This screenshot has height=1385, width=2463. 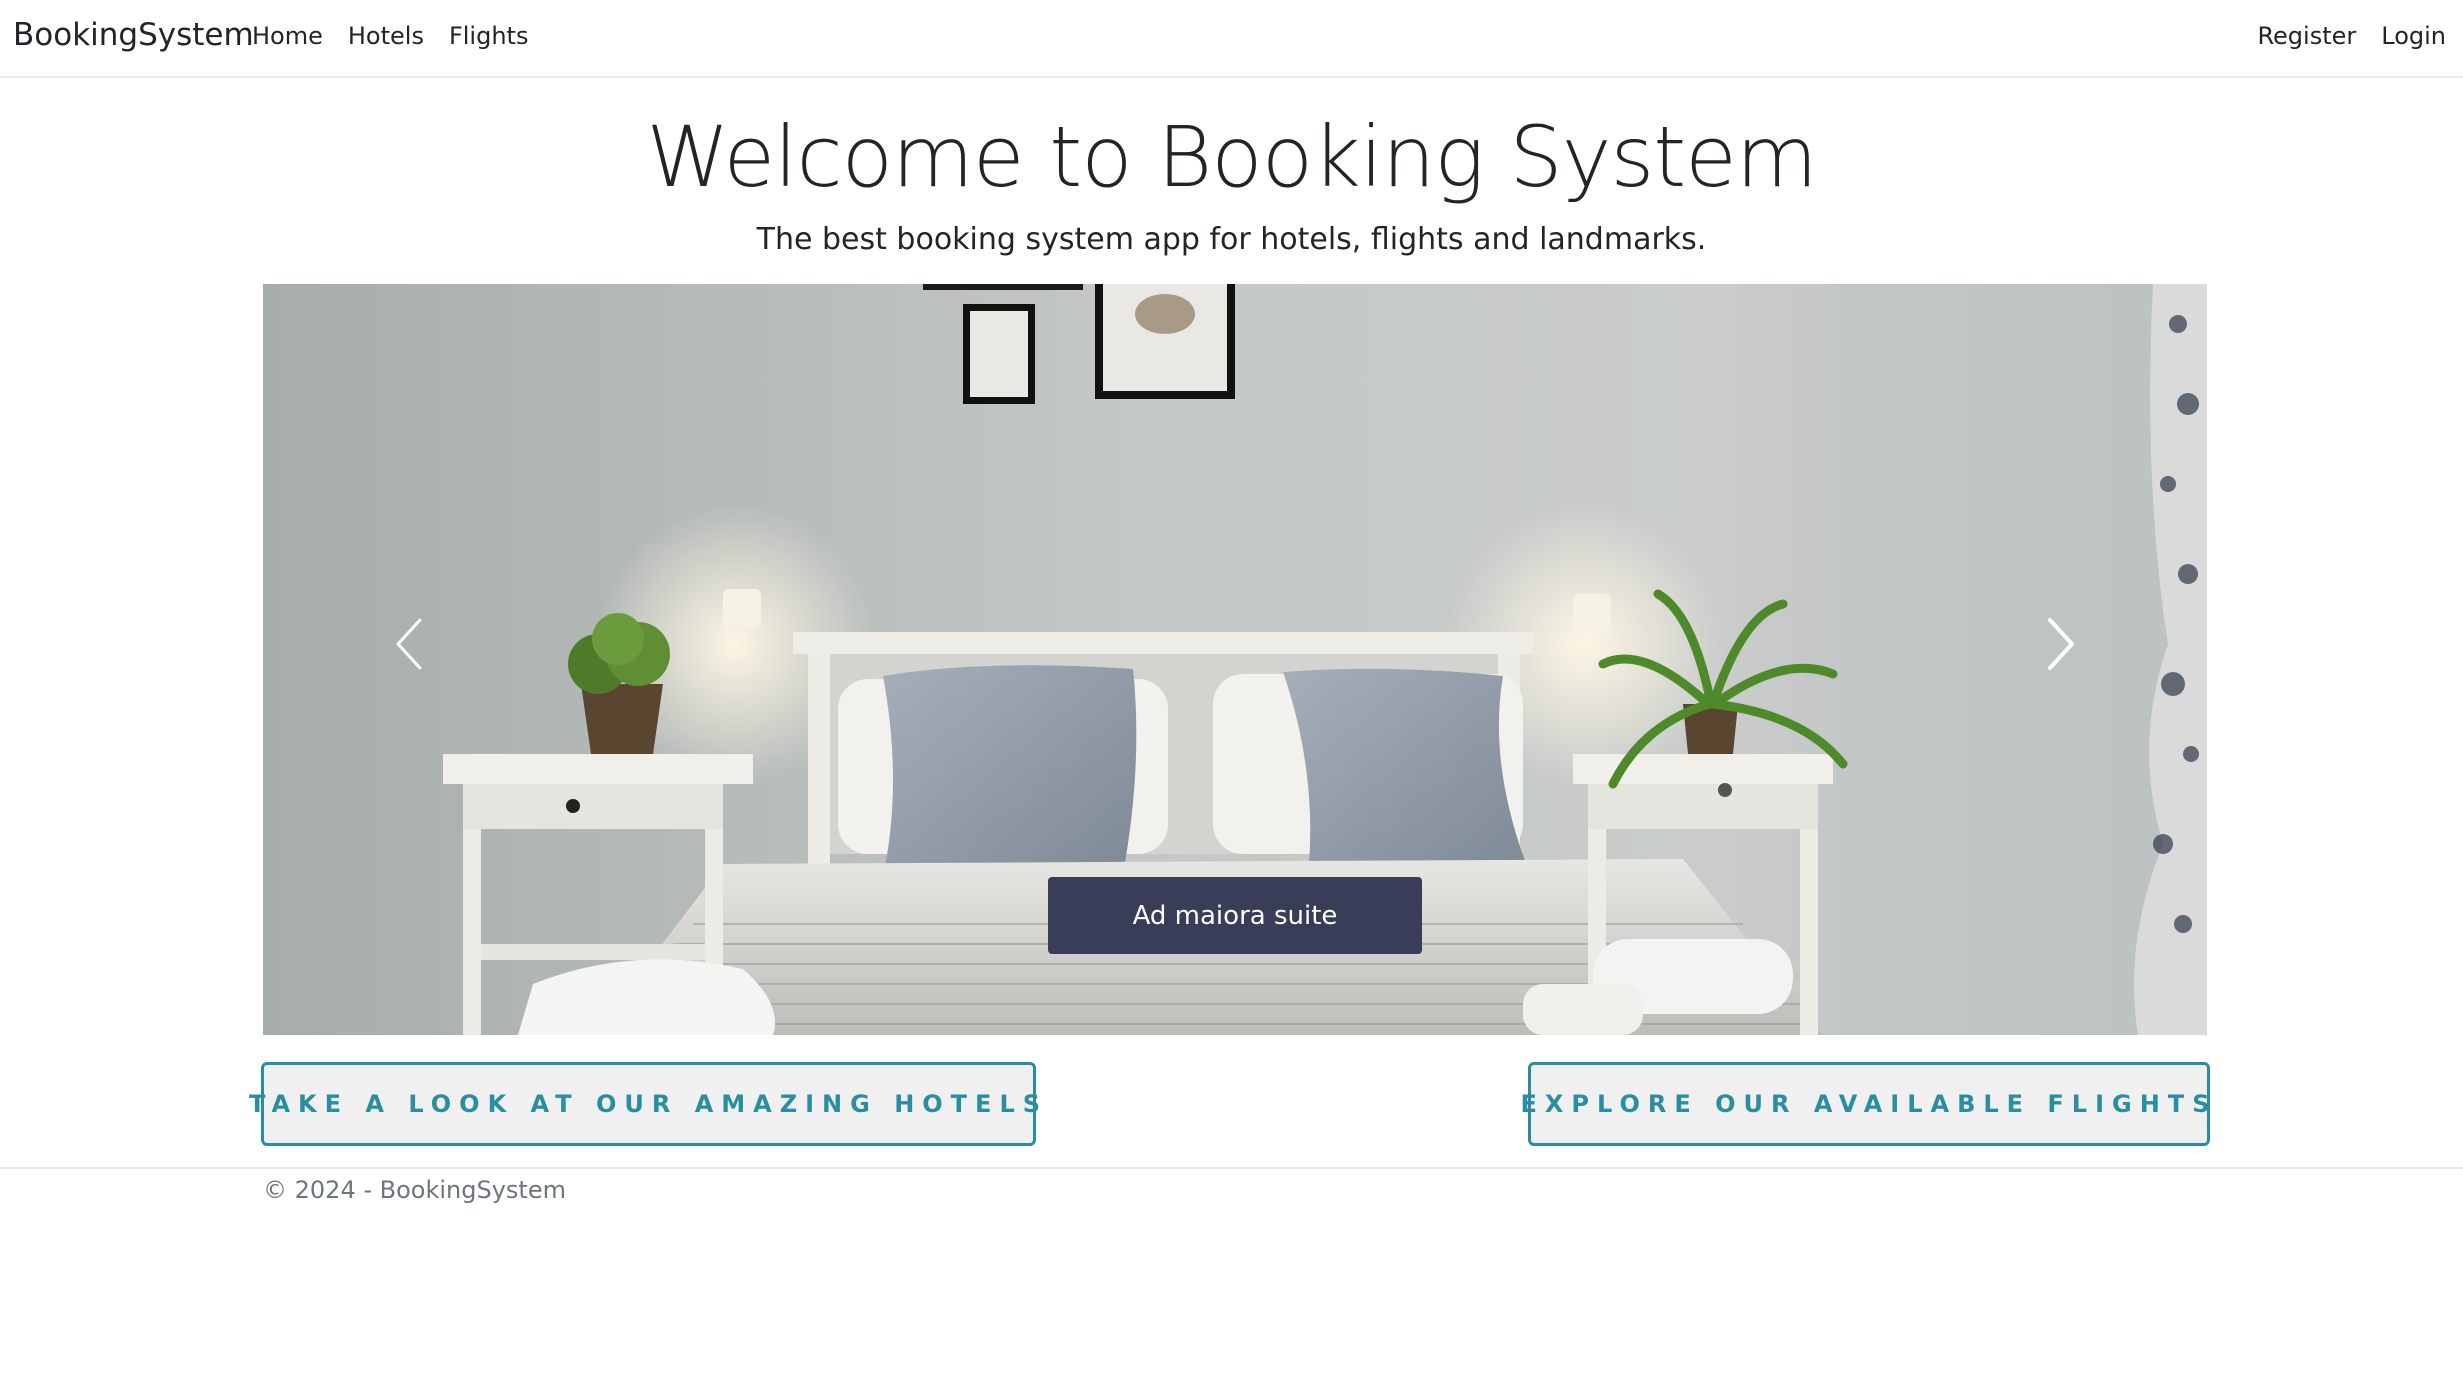 I want to click on page-title: Welcome to Booking System, so click(x=1231, y=157).